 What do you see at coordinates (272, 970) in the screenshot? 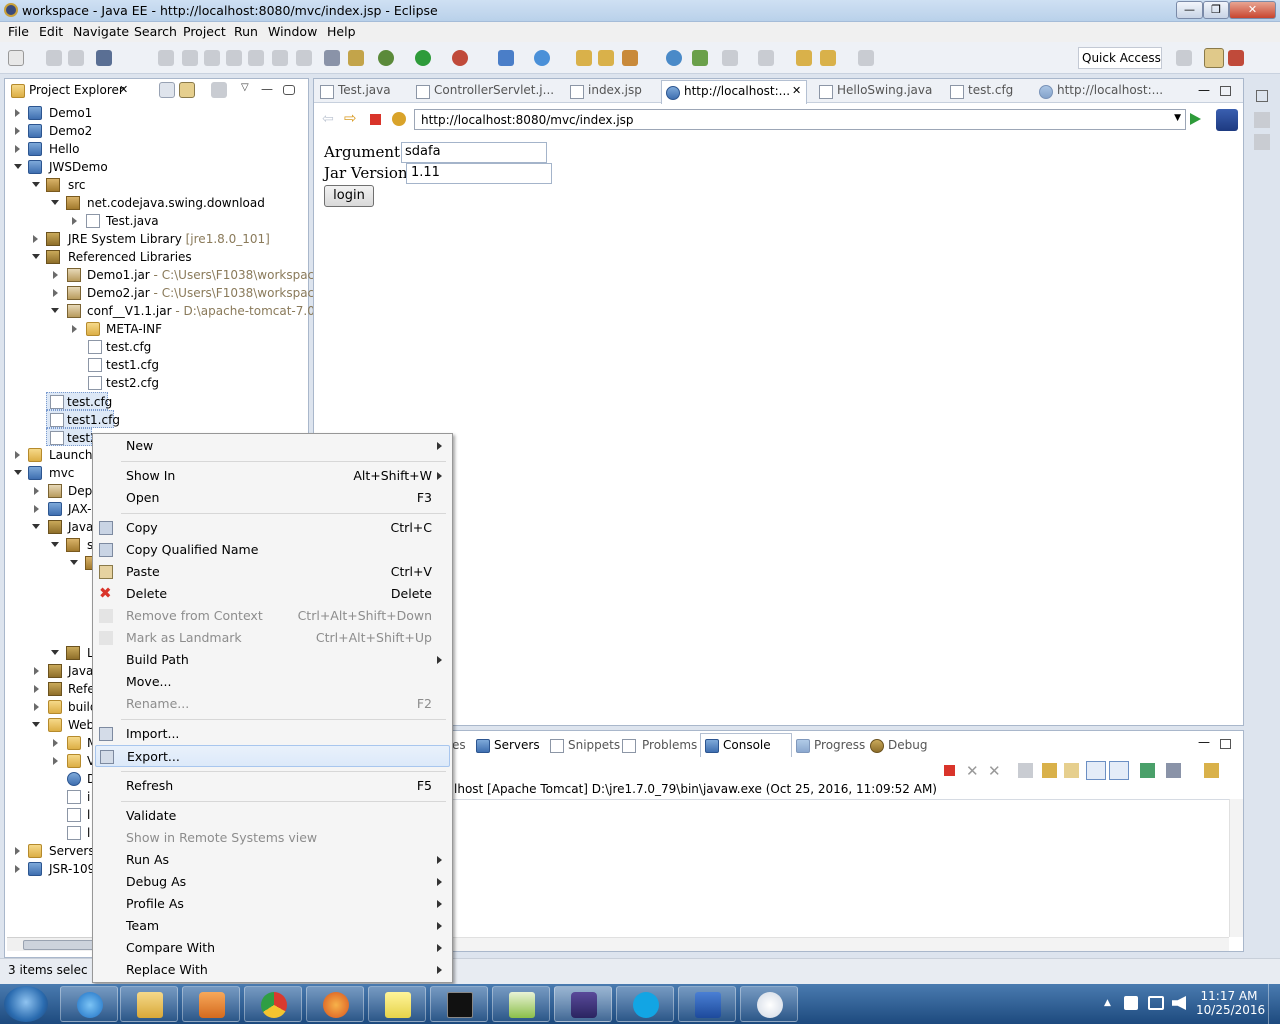
I see `menu-item-replace-with: Replace With` at bounding box center [272, 970].